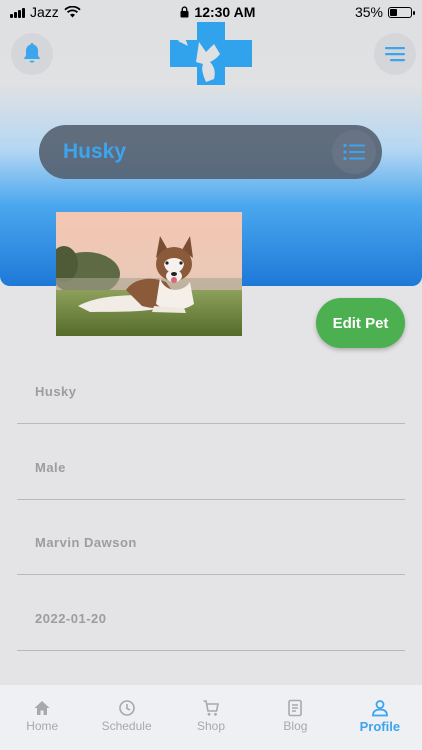  What do you see at coordinates (401, 12) in the screenshot?
I see `battery-icon` at bounding box center [401, 12].